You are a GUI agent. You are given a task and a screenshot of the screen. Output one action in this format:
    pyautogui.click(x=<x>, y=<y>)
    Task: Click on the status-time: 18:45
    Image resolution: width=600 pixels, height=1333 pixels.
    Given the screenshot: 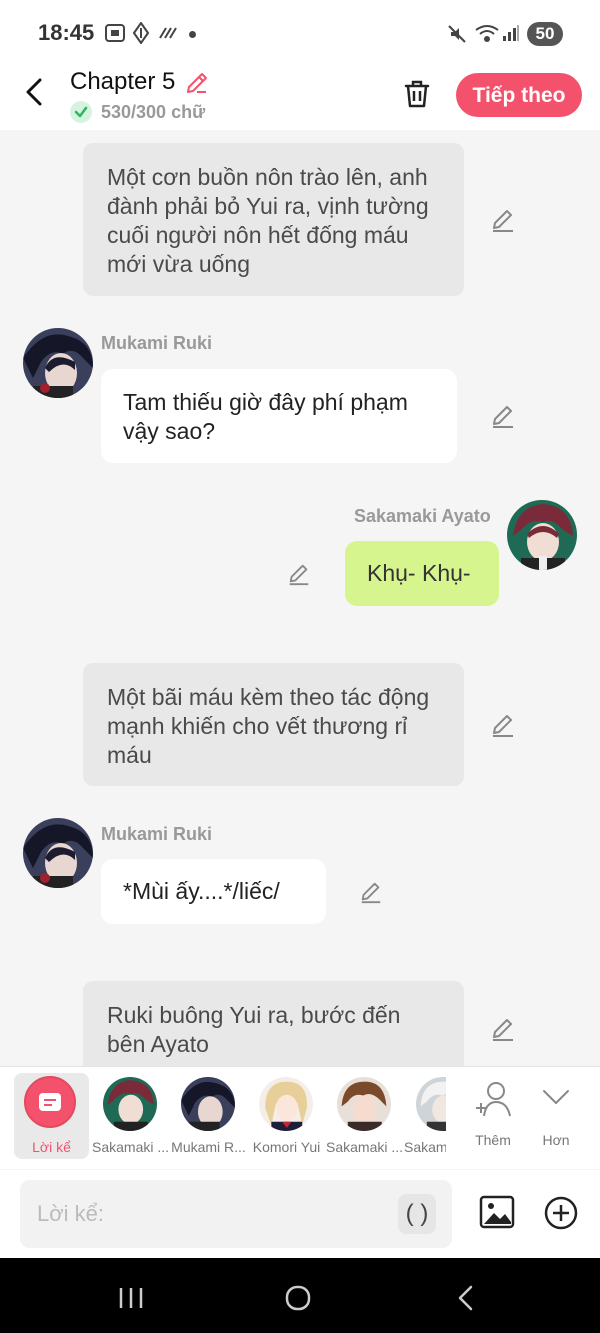 What is the action you would take?
    pyautogui.click(x=66, y=32)
    